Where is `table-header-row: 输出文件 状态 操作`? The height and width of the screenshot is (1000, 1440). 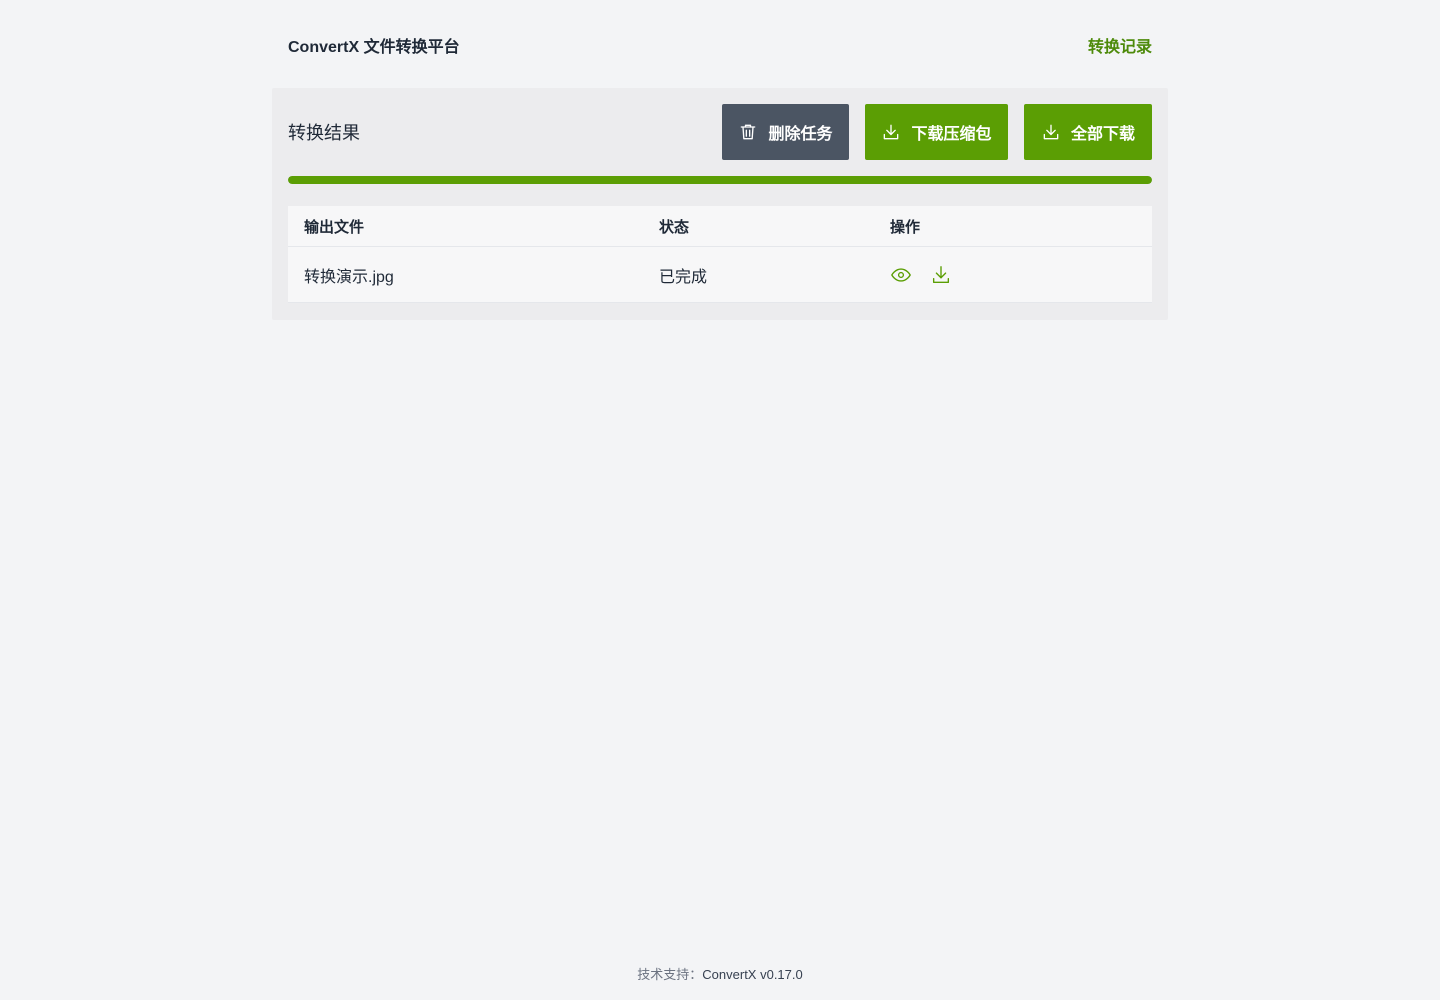
table-header-row: 输出文件 状态 操作 is located at coordinates (720, 226).